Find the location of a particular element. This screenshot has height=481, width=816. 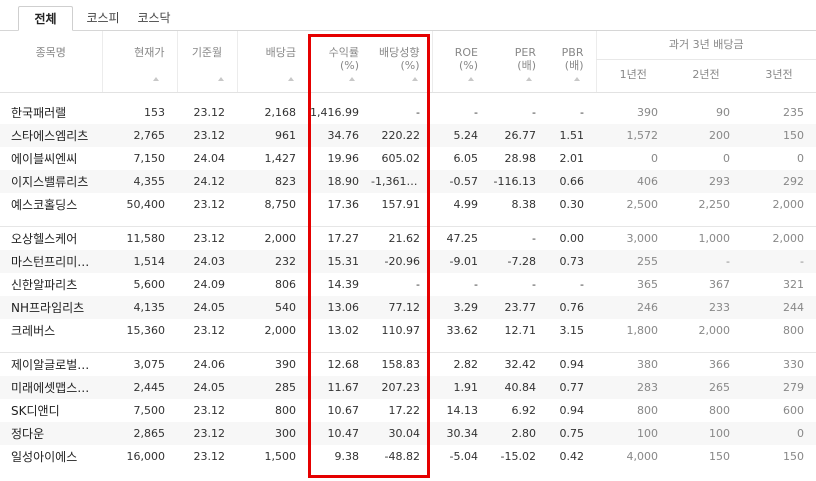

col-name-header: 종목명 is located at coordinates (51, 62).